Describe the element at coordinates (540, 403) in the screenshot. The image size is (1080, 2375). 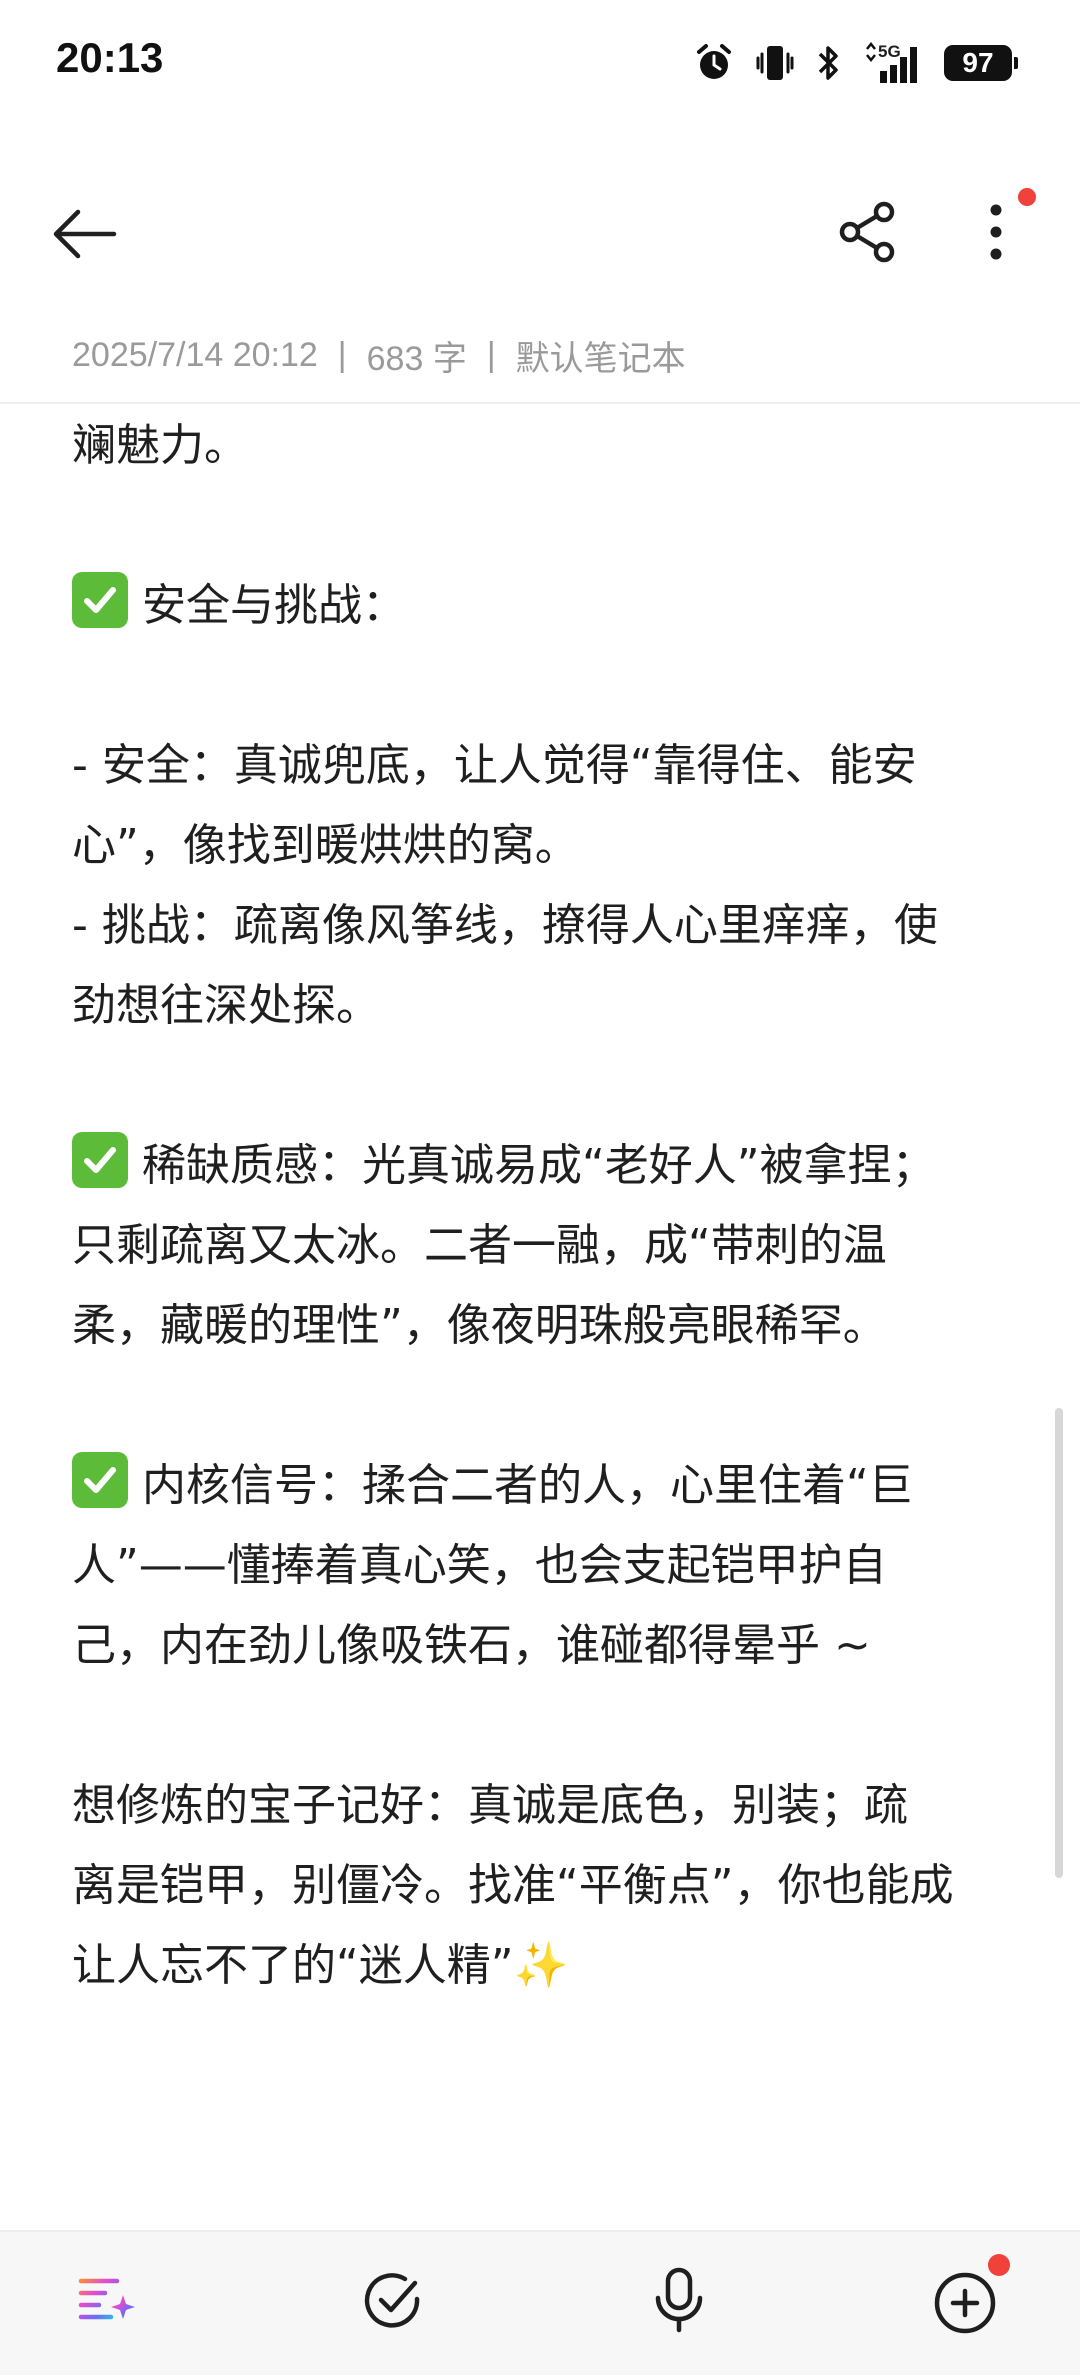
I see `meta-divider` at that location.